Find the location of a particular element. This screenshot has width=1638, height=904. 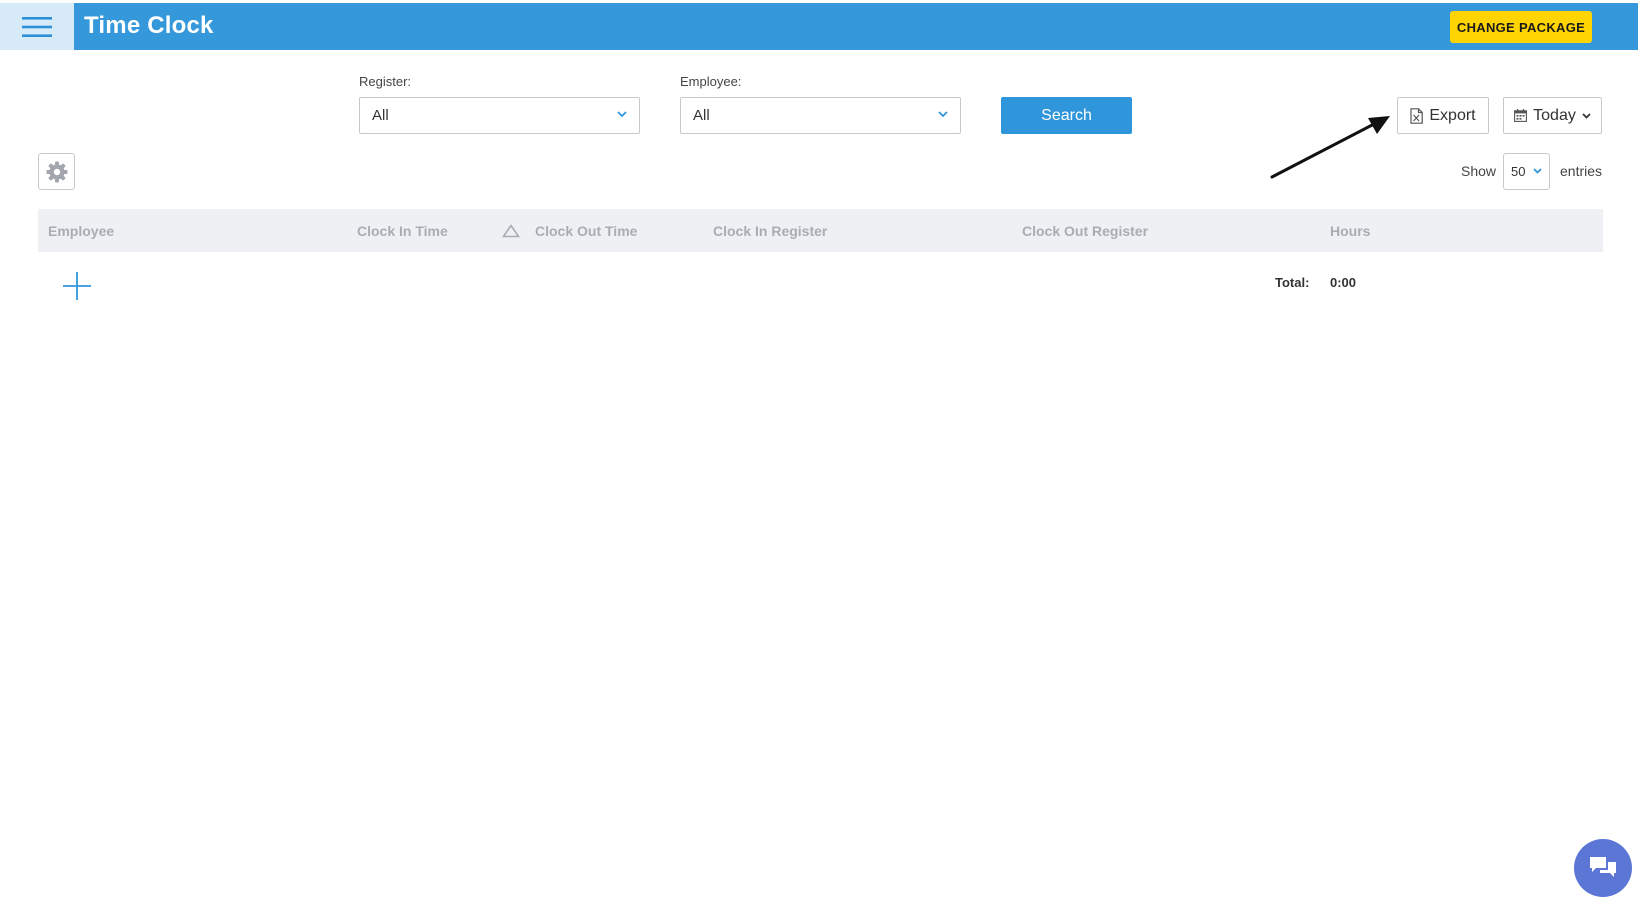

export-button: Export is located at coordinates (1443, 115).